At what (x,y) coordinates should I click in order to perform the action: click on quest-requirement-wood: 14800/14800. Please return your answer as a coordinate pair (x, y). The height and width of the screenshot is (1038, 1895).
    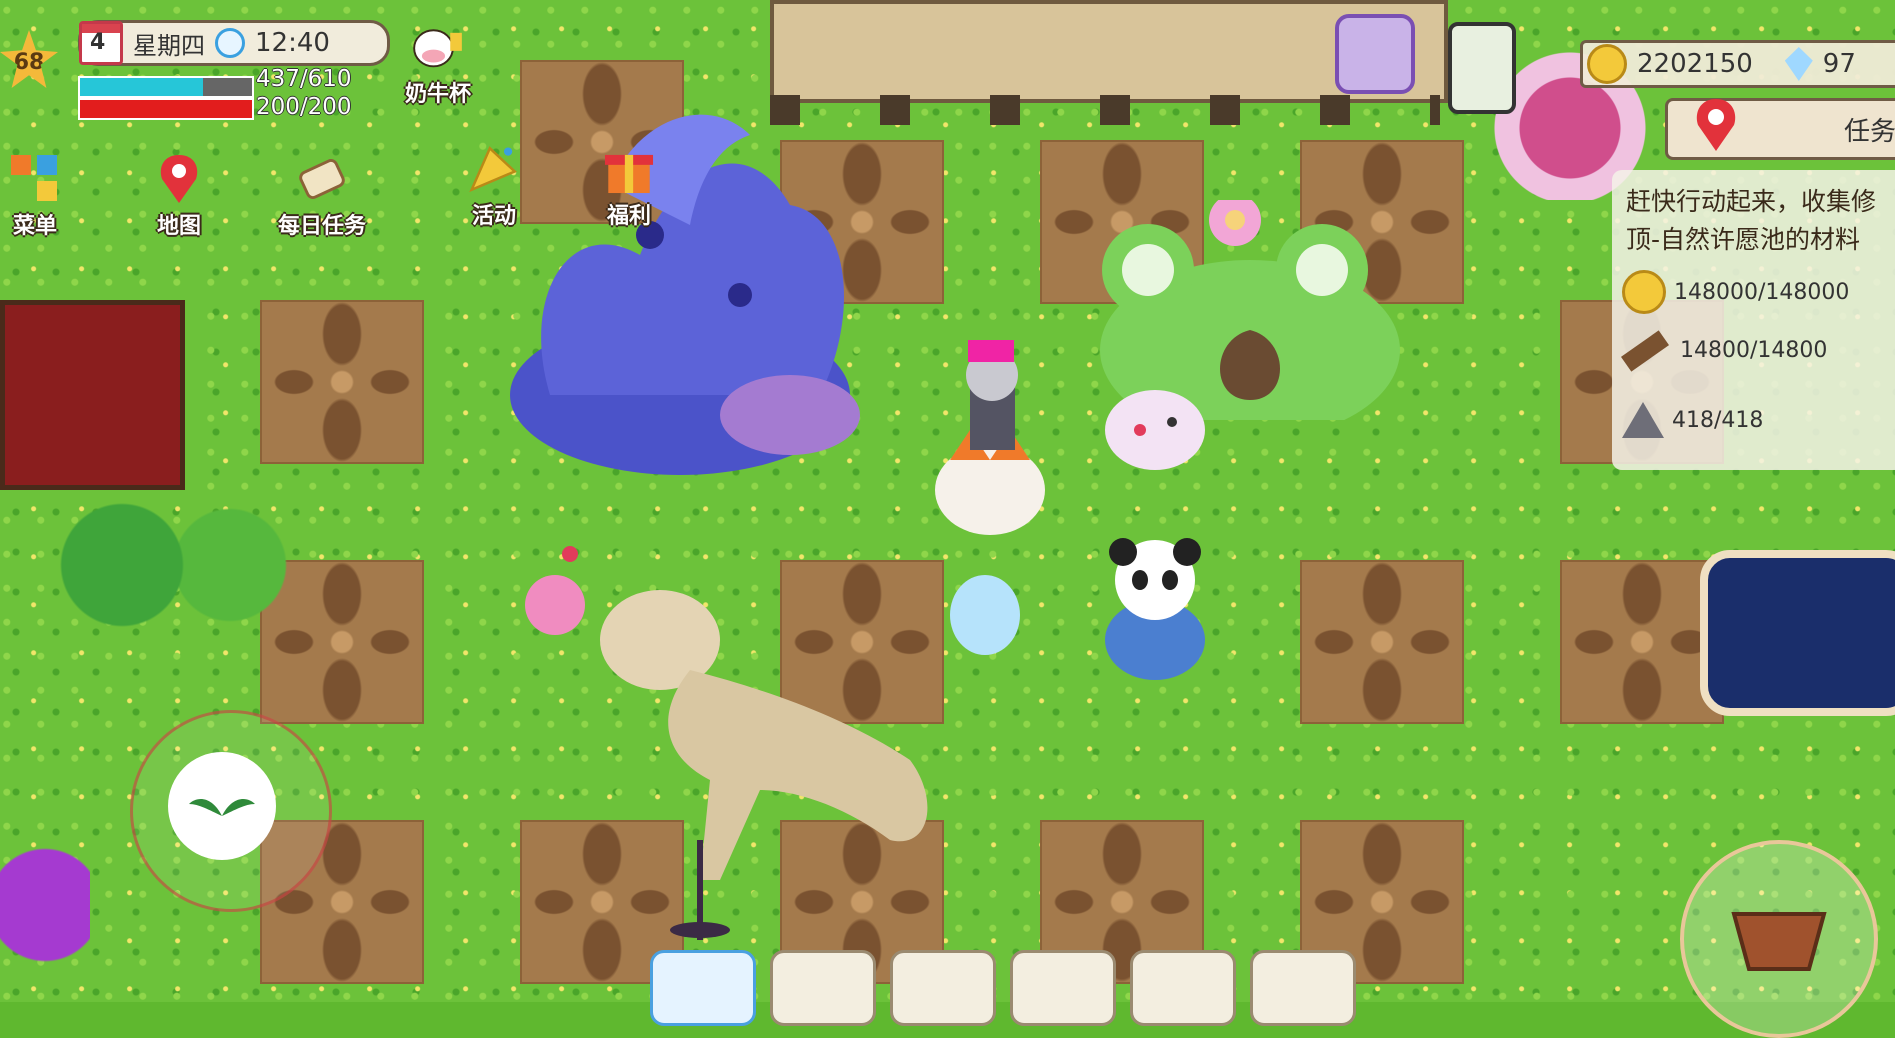
    Looking at the image, I should click on (1724, 350).